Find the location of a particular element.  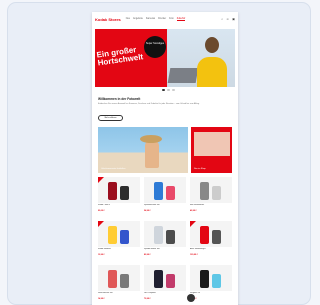

product-price: 24,99 € is located at coordinates (147, 211).